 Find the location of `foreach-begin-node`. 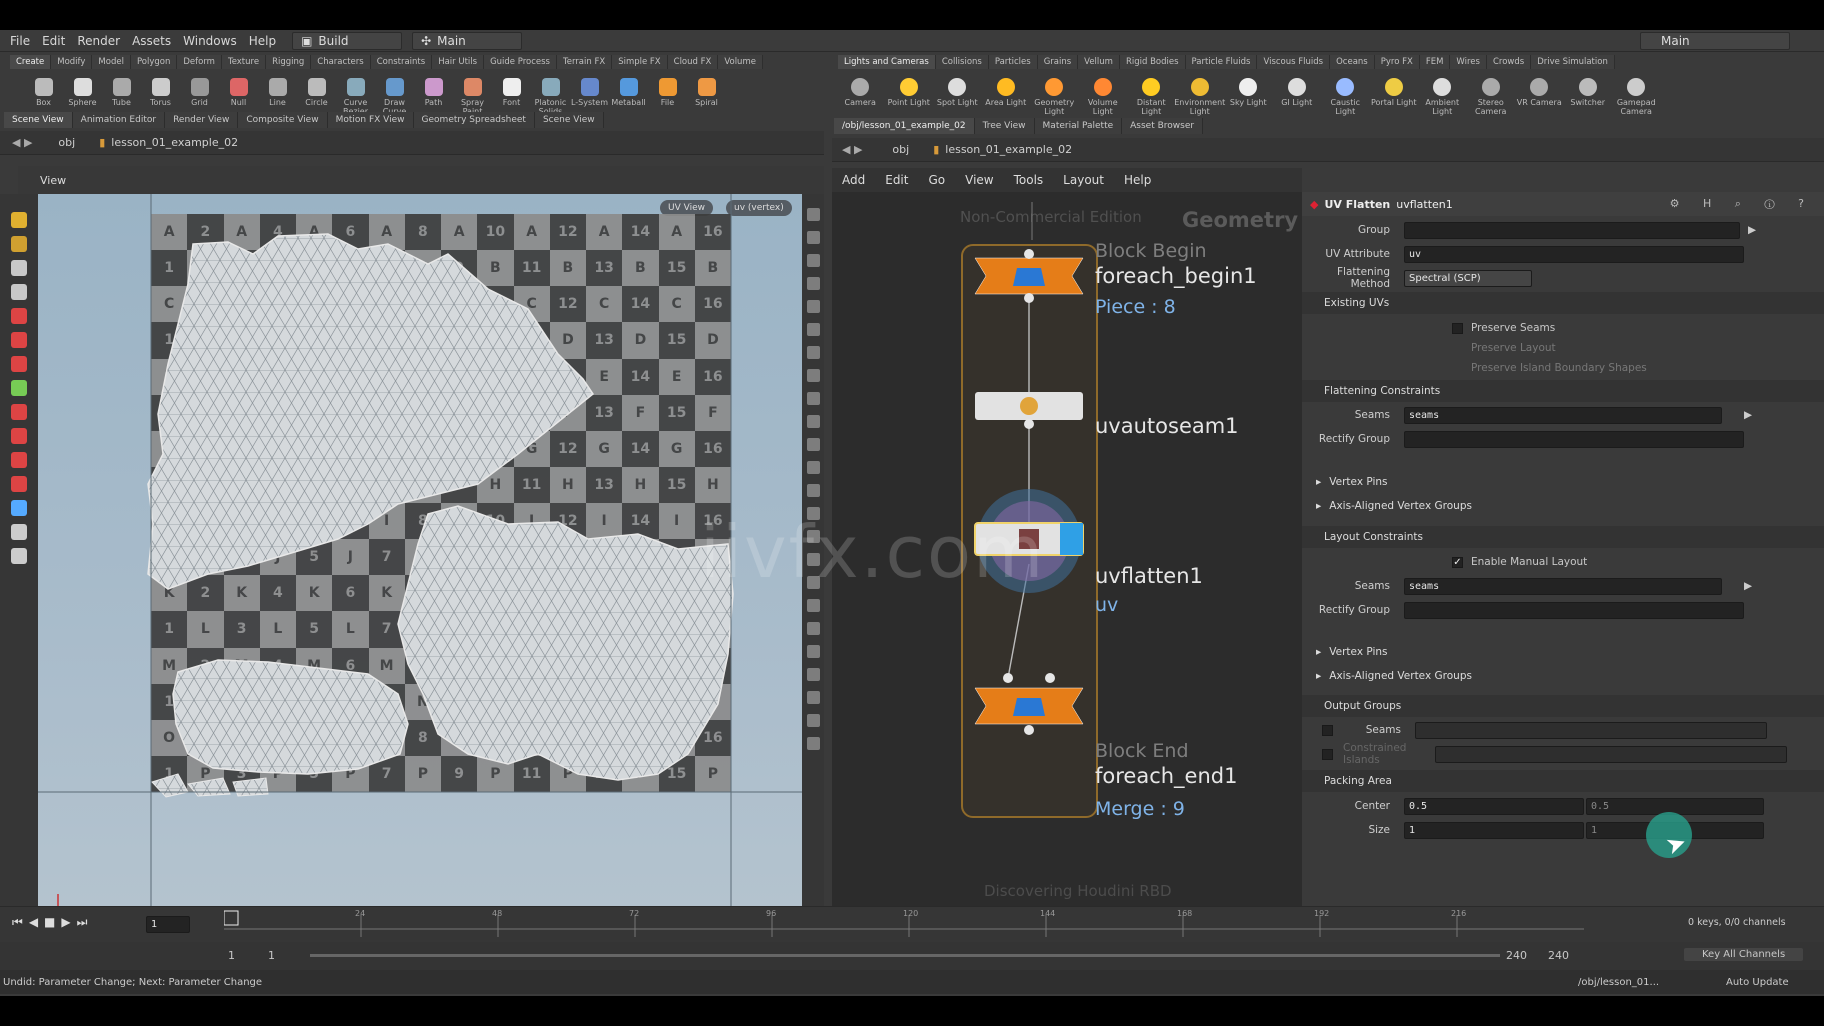

foreach-begin-node is located at coordinates (1029, 276).